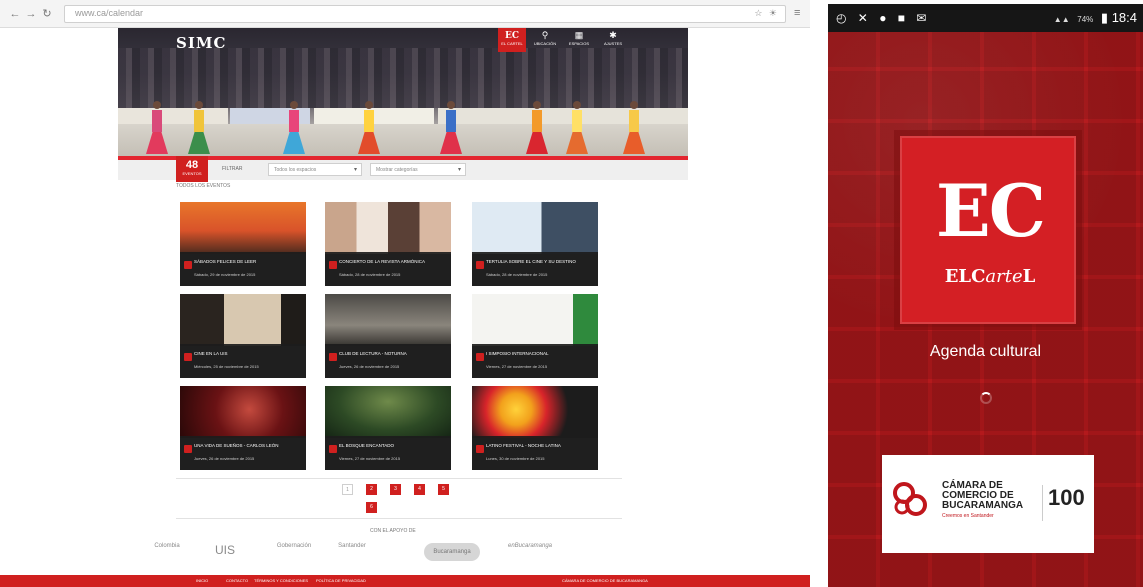 The width and height of the screenshot is (1143, 587). I want to click on sponsor-logo: Santander, so click(352, 552).